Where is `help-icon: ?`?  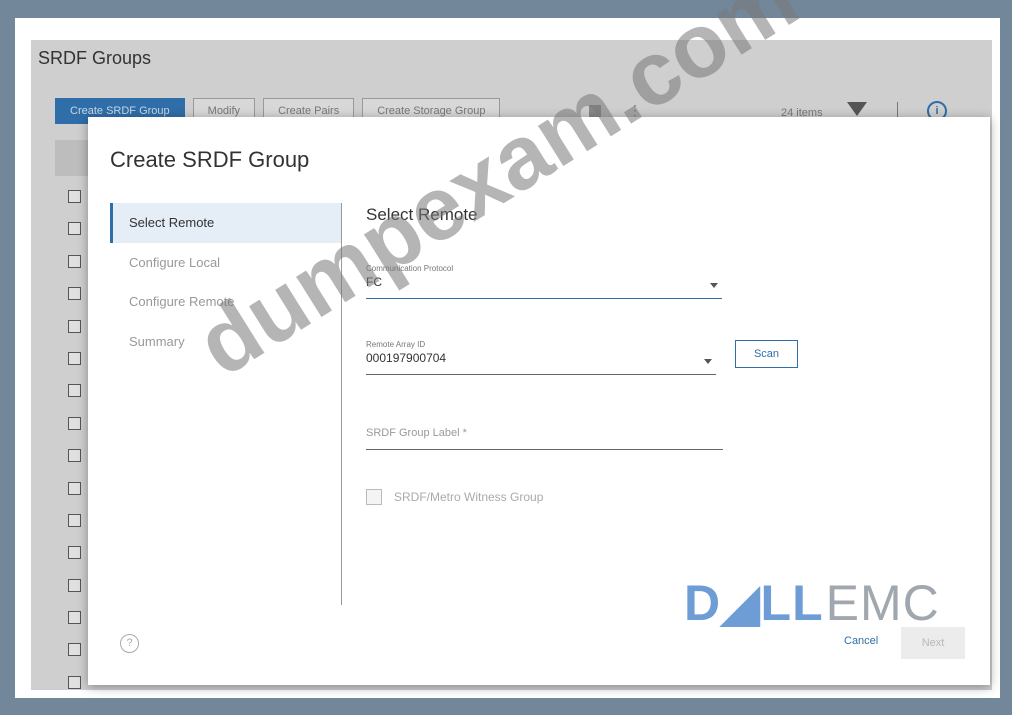 help-icon: ? is located at coordinates (129, 643).